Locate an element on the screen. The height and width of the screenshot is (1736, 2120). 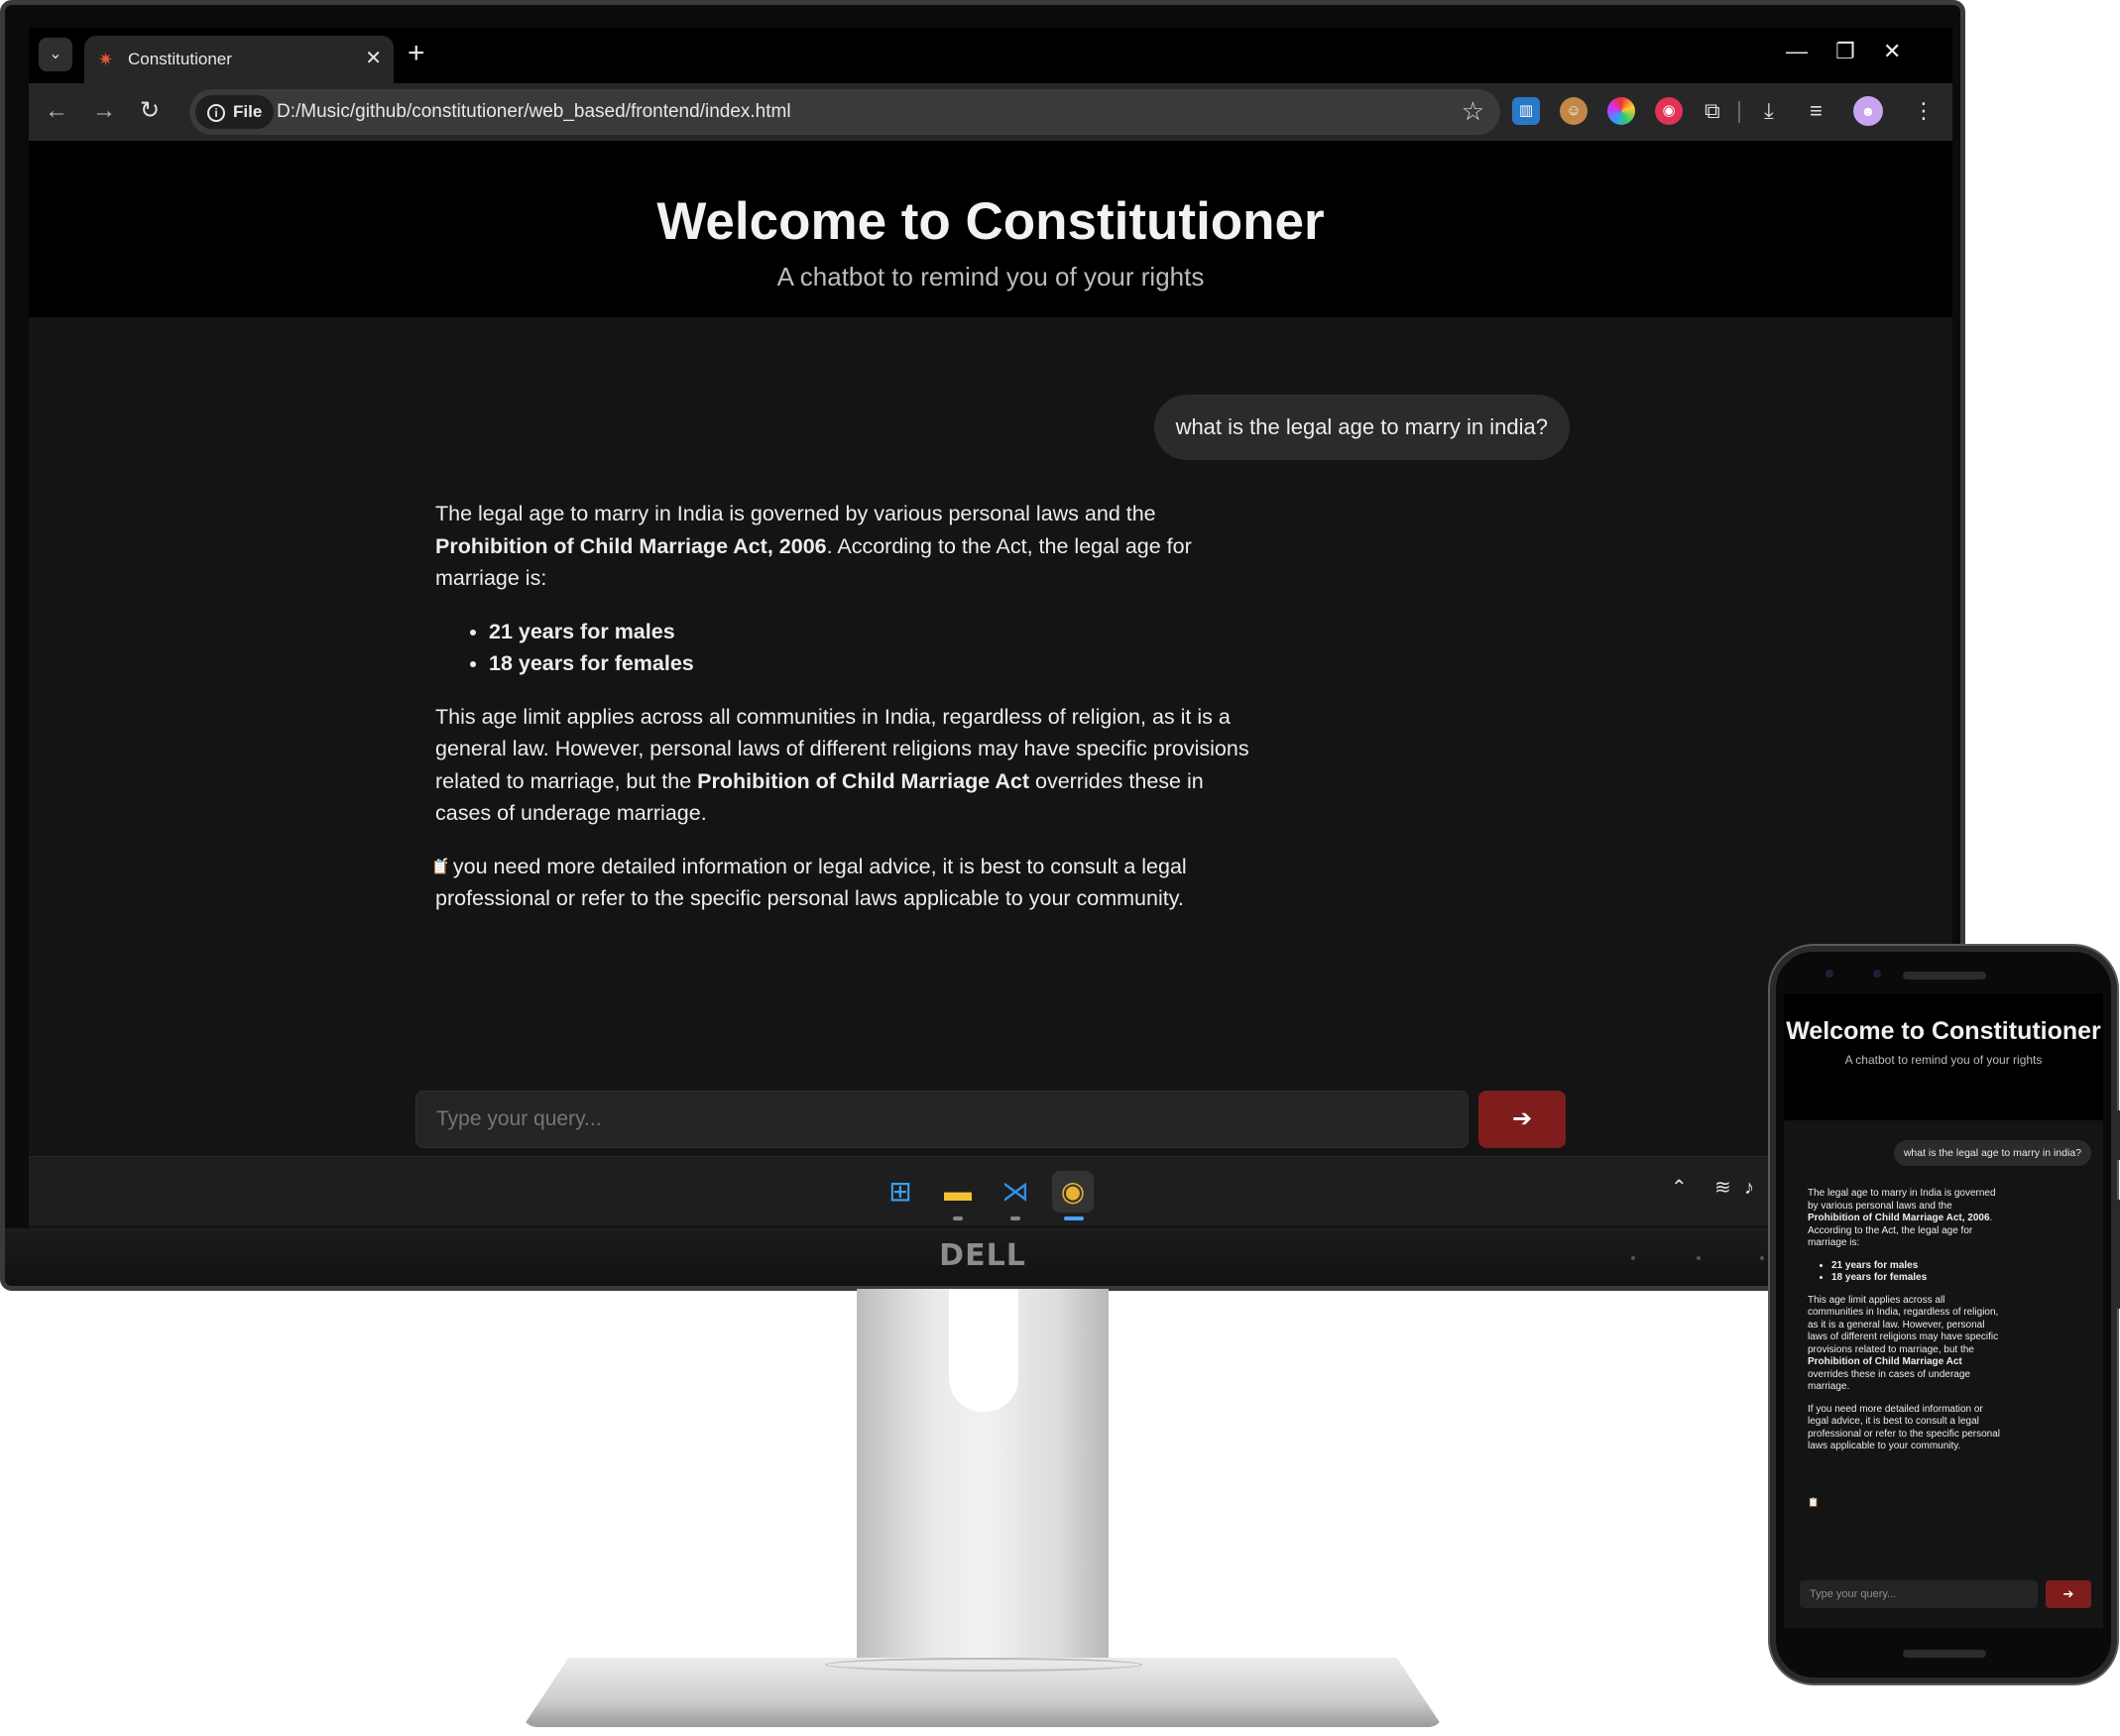
color-picker-extension-icon is located at coordinates (1621, 111).